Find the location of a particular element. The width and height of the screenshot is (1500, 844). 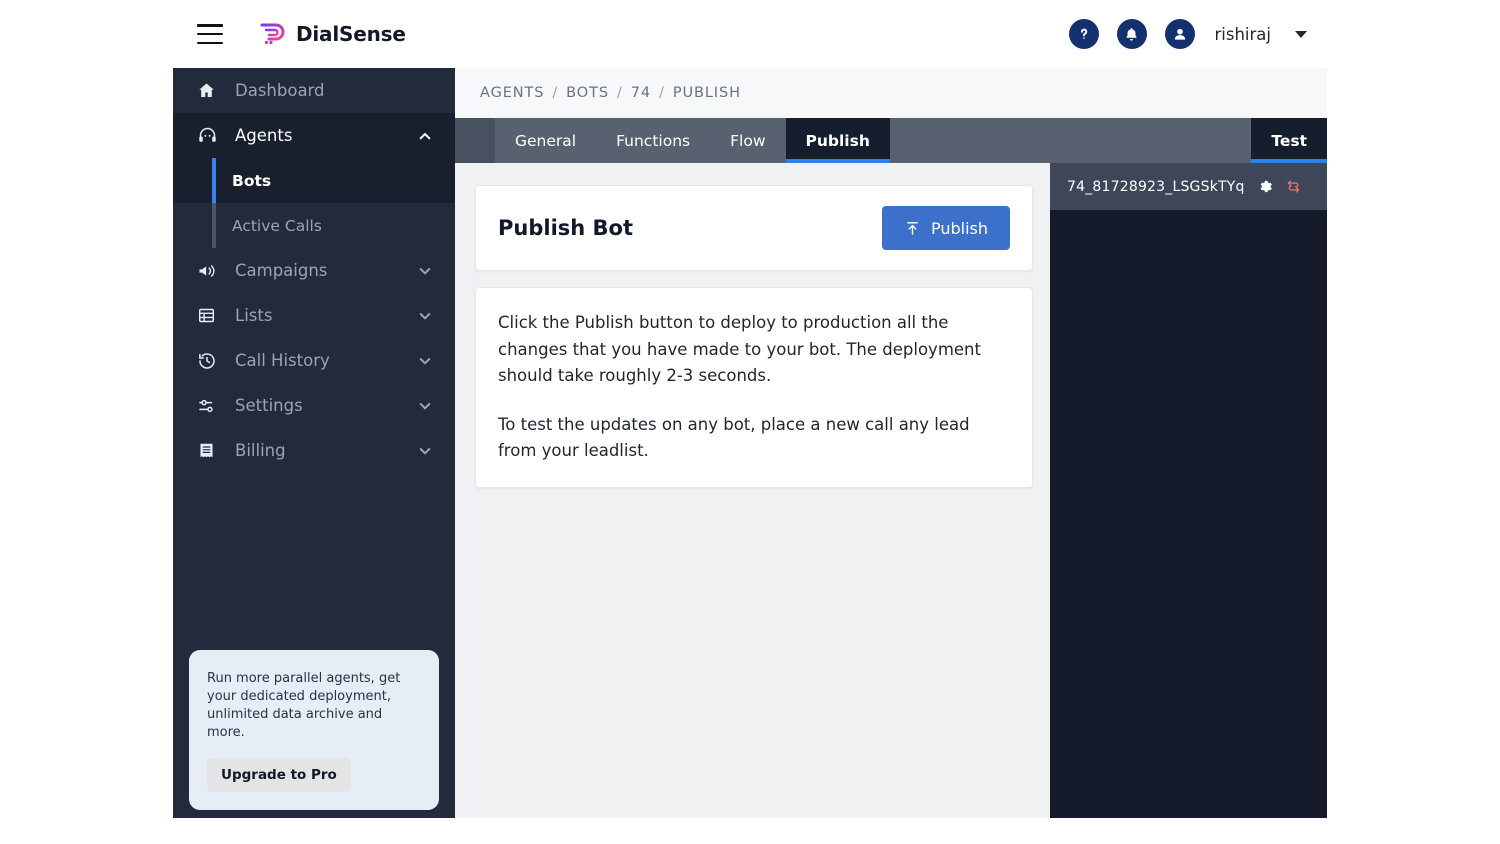

table-list-icon is located at coordinates (210, 315).